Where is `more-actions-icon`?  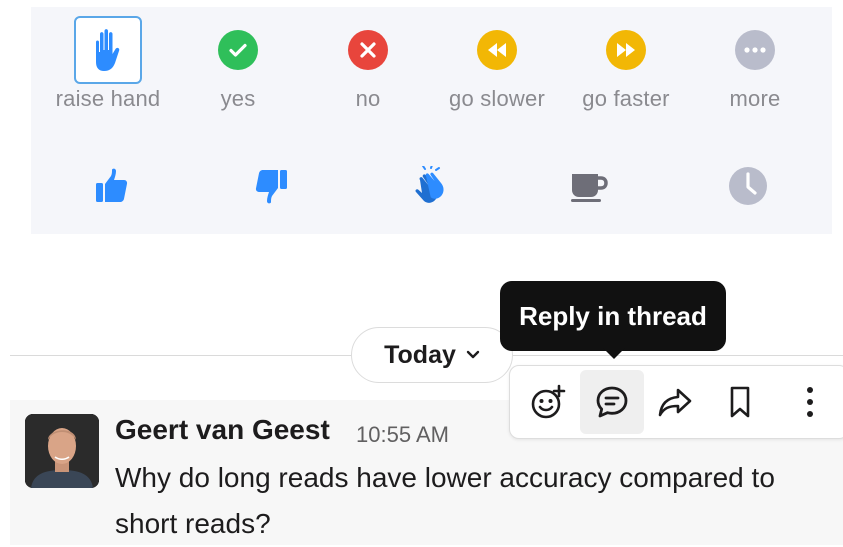 more-actions-icon is located at coordinates (810, 402).